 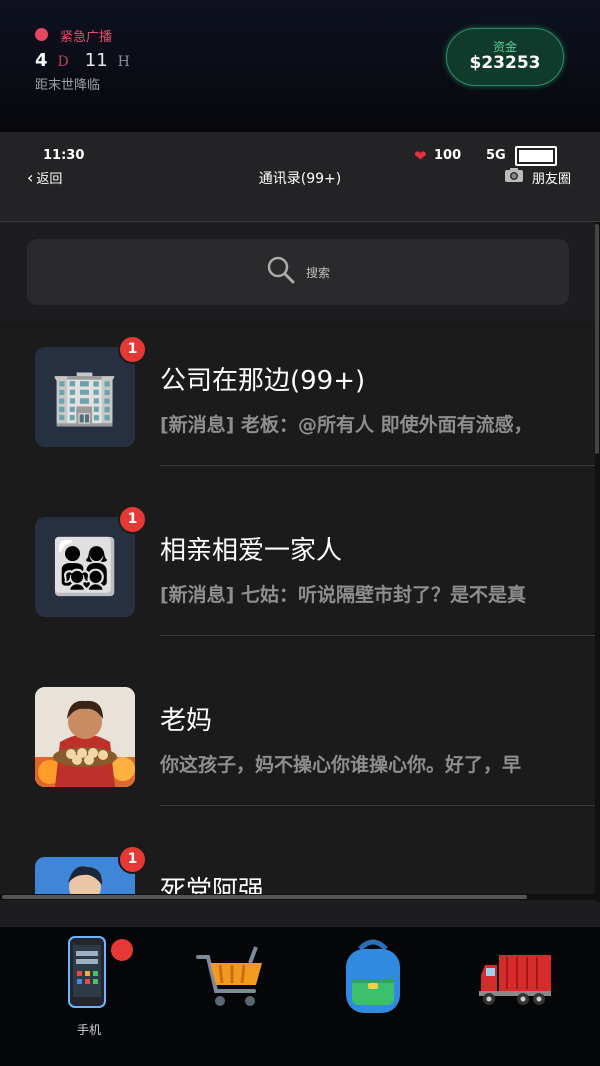 I want to click on nav-truck, so click(x=515, y=990).